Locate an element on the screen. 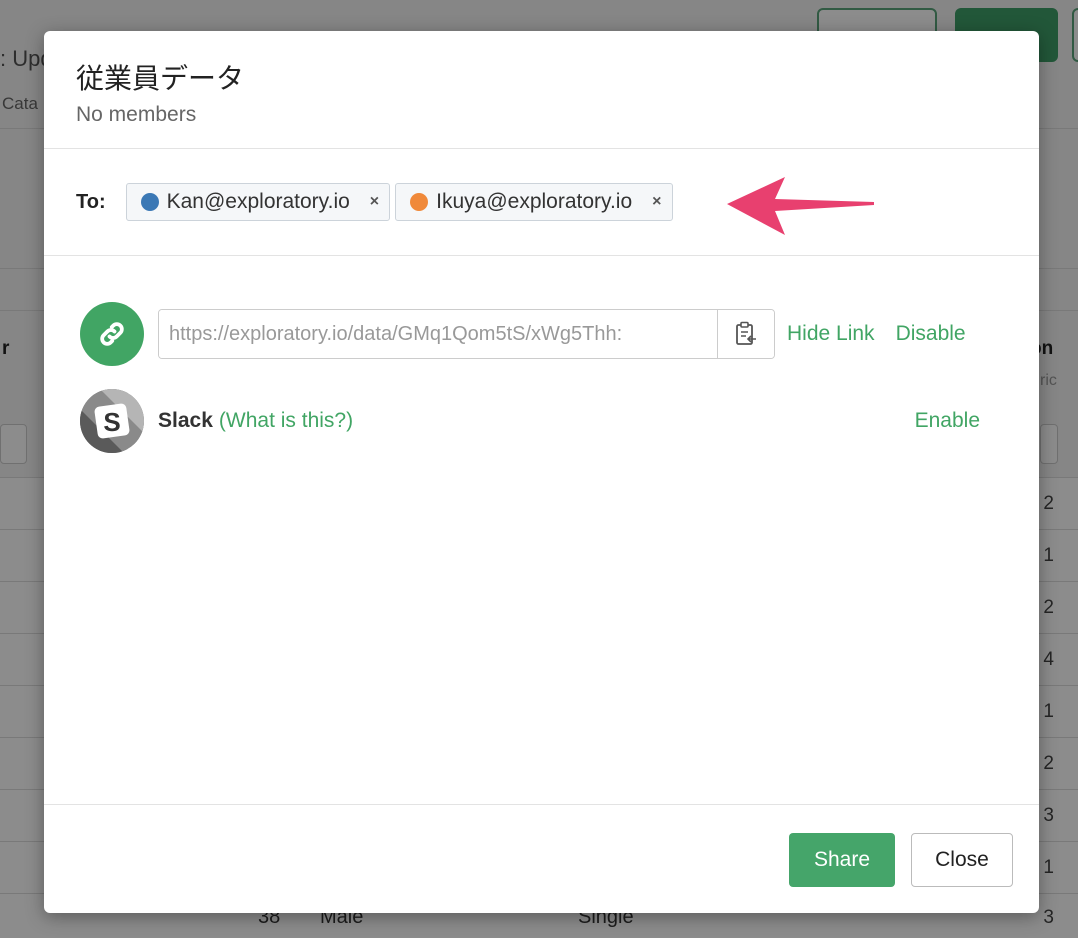  dialog-footer: Share Close is located at coordinates (541, 859).